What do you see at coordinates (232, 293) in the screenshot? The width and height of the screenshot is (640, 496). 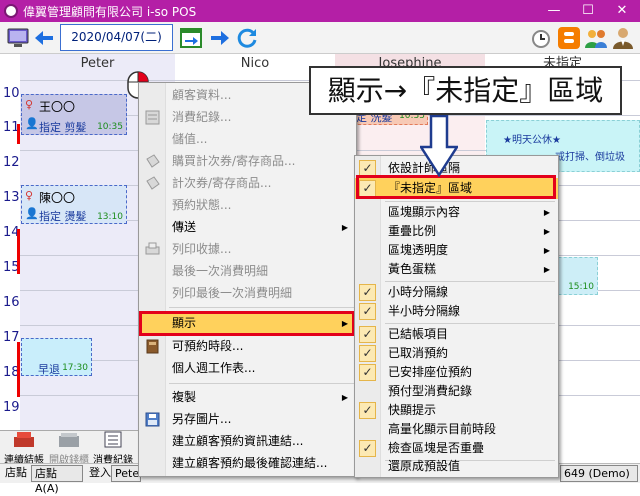 I see `menu-item-label: 列印最後一次消費明細` at bounding box center [232, 293].